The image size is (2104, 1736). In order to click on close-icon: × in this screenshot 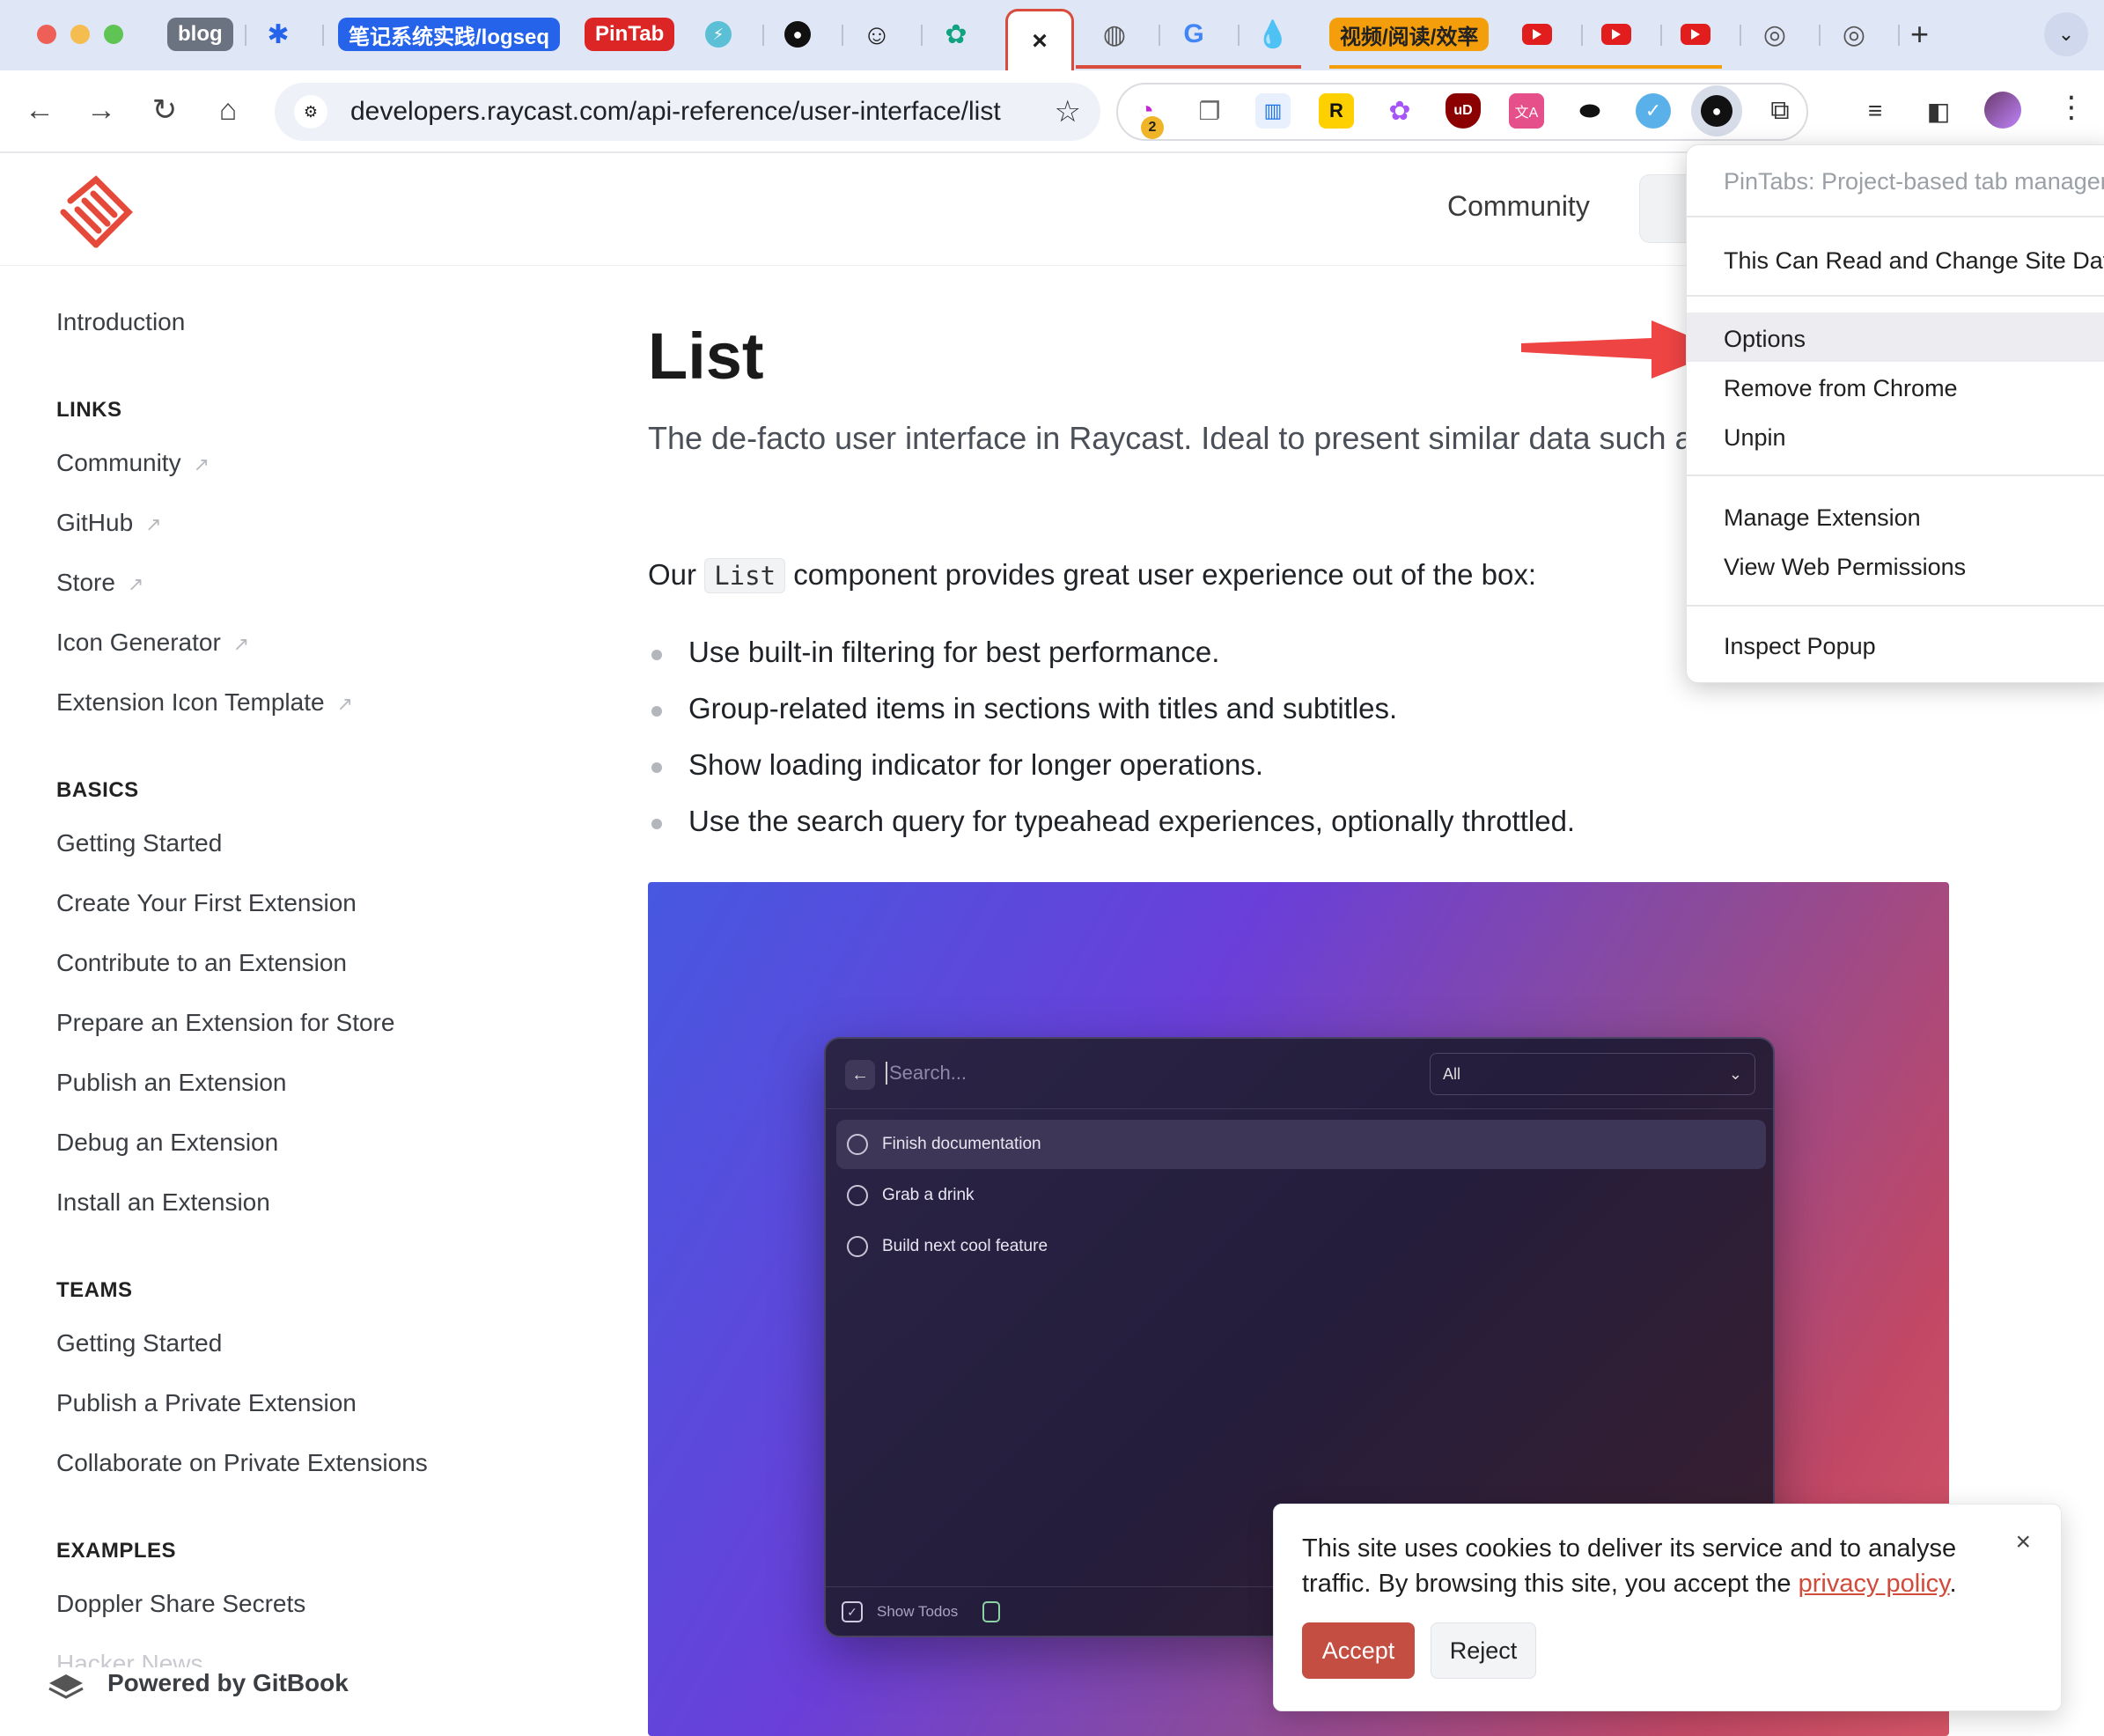, I will do `click(1040, 41)`.